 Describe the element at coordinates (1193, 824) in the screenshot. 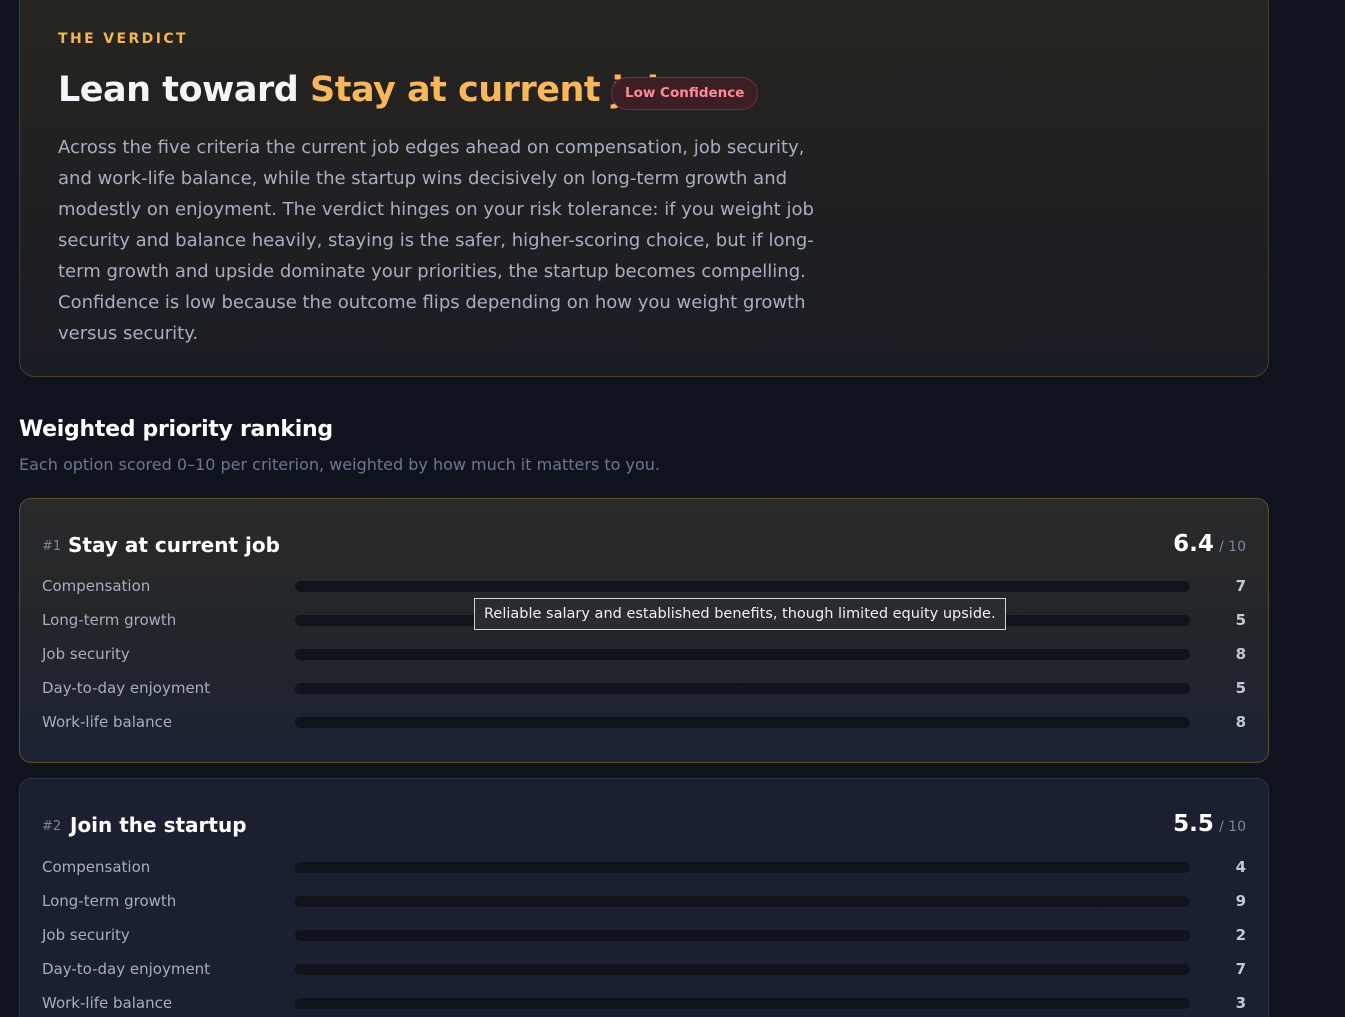

I see `option-score-value: 5.5` at that location.